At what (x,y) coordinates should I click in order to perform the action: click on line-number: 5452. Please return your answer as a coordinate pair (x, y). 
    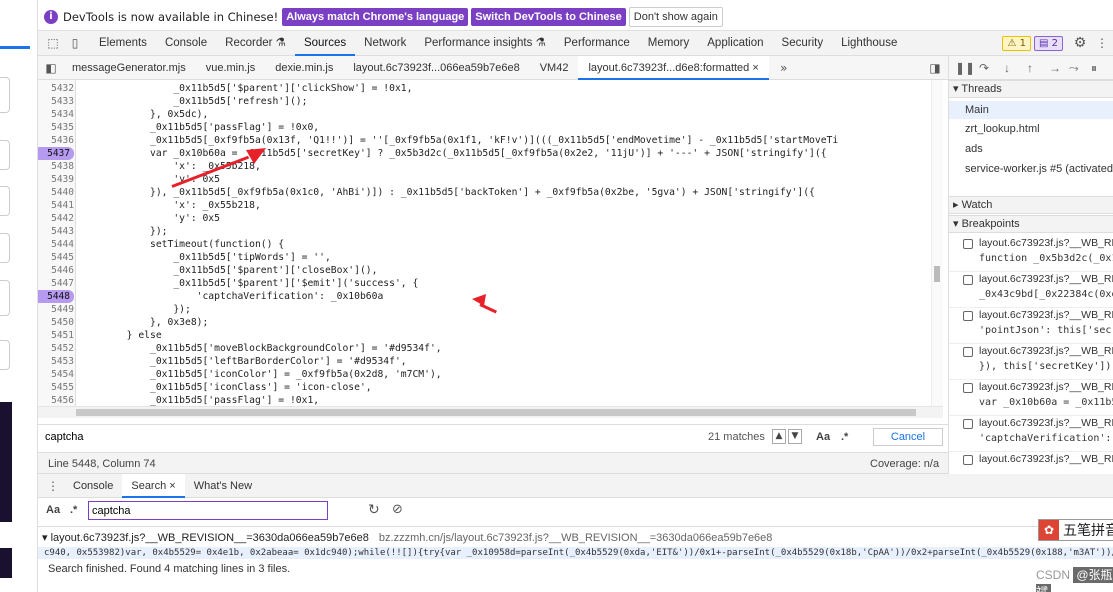
    Looking at the image, I should click on (56, 348).